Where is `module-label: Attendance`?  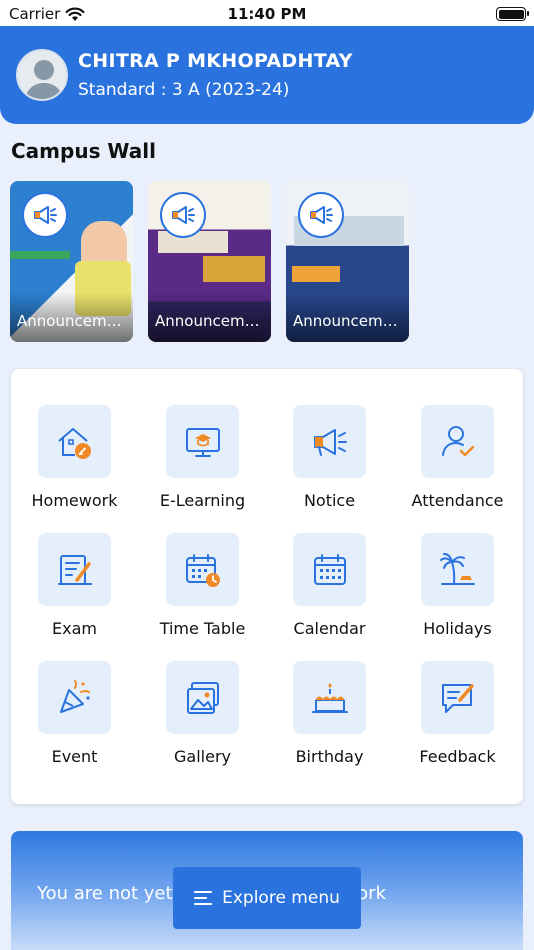
module-label: Attendance is located at coordinates (457, 500).